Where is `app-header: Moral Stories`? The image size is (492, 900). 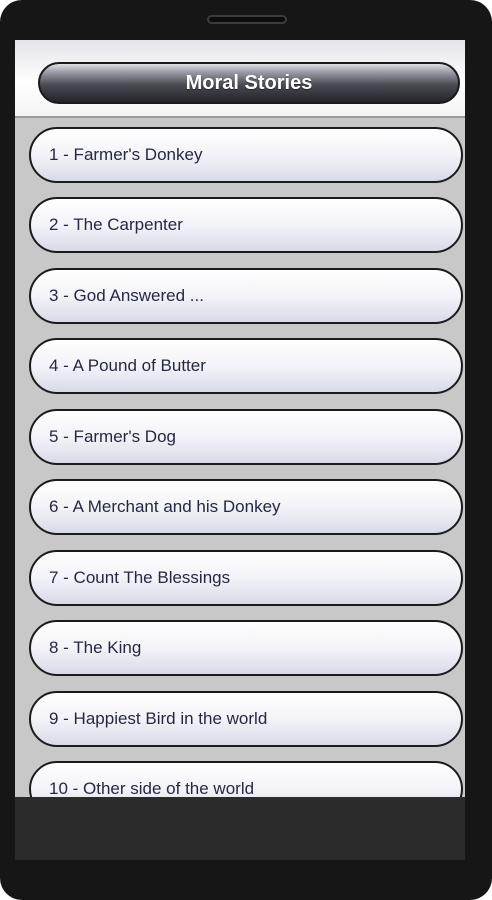 app-header: Moral Stories is located at coordinates (240, 79).